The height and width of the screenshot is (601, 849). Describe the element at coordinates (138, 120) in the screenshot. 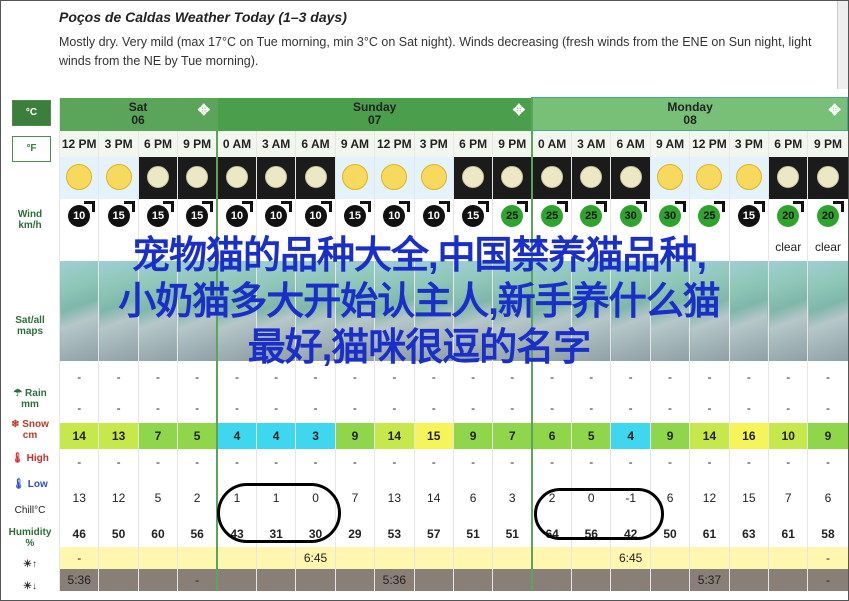

I see `day-date: 06` at that location.